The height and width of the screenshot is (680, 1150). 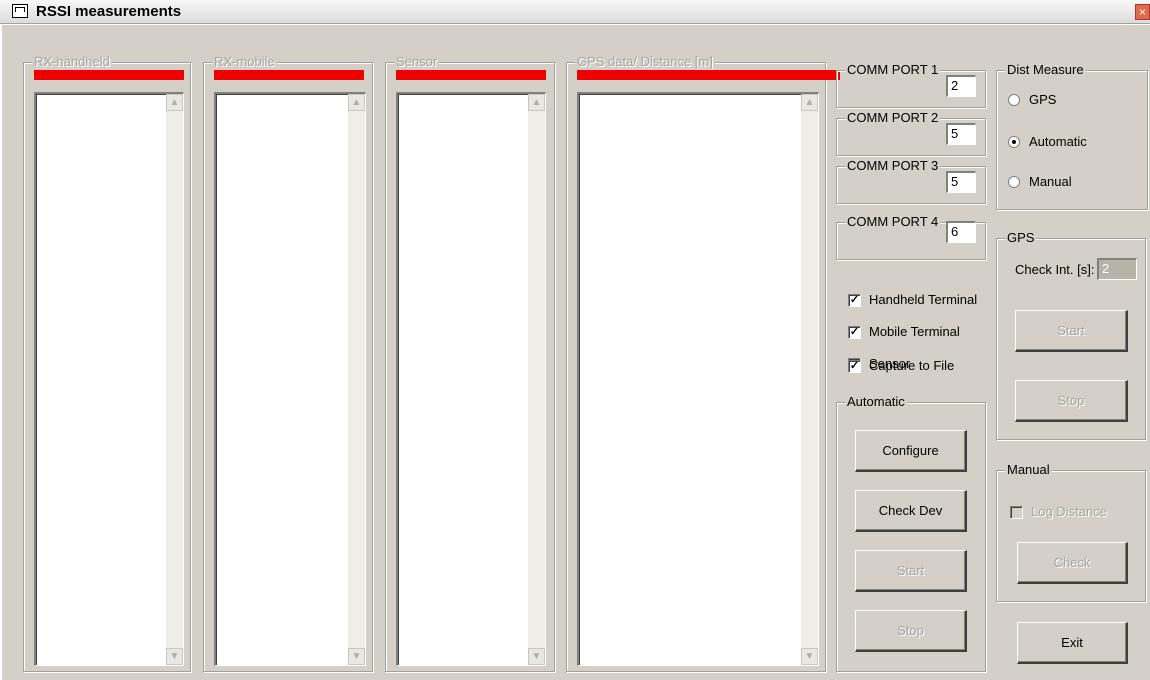 I want to click on comm-port-2-input: 5, so click(x=961, y=134).